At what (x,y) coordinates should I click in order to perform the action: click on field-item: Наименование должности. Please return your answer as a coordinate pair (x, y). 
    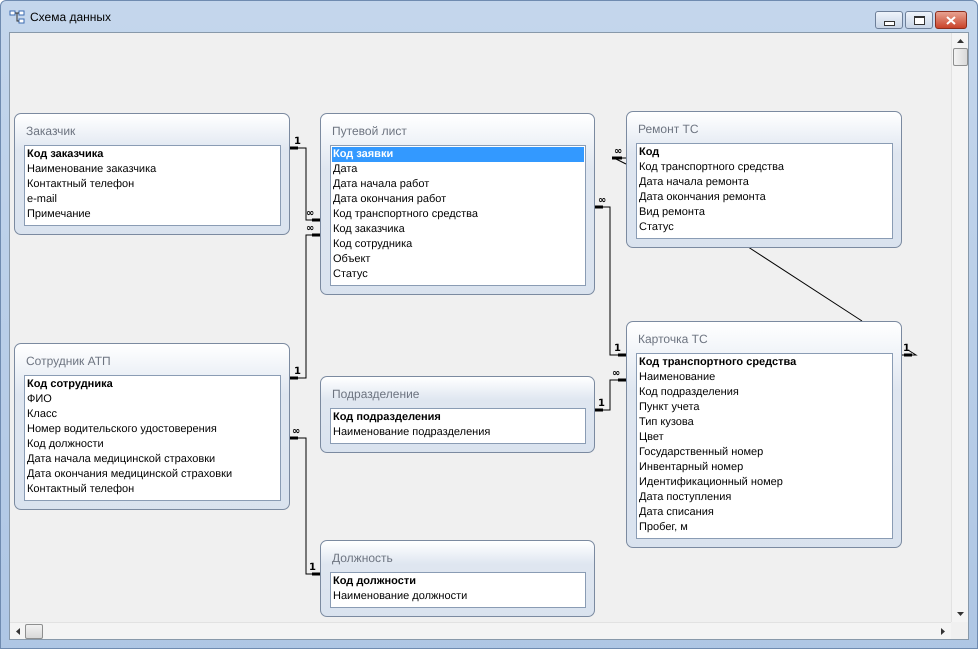
    Looking at the image, I should click on (458, 596).